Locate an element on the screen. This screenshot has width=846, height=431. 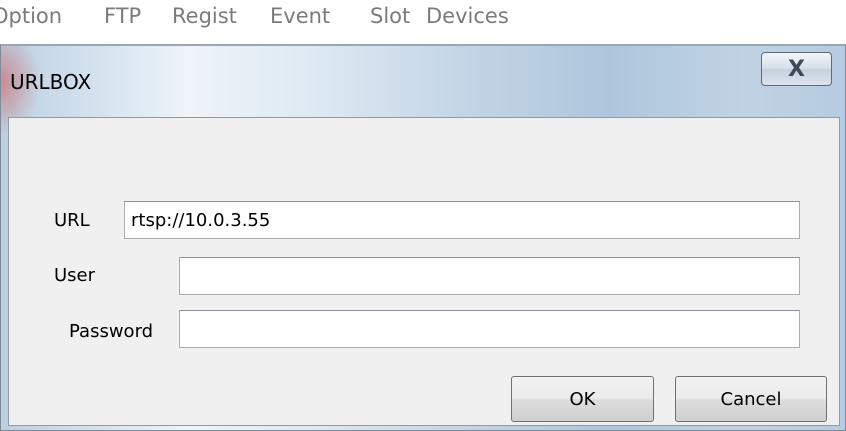
menu-item-devices: Devices is located at coordinates (467, 16).